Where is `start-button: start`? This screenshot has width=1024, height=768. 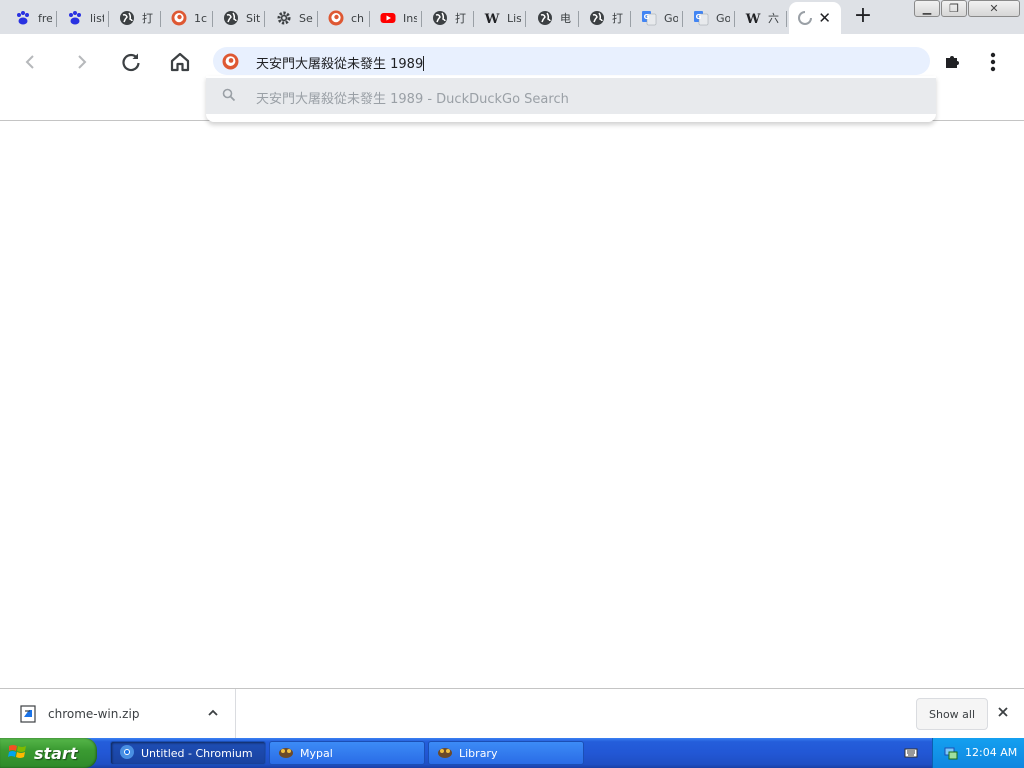 start-button: start is located at coordinates (48, 753).